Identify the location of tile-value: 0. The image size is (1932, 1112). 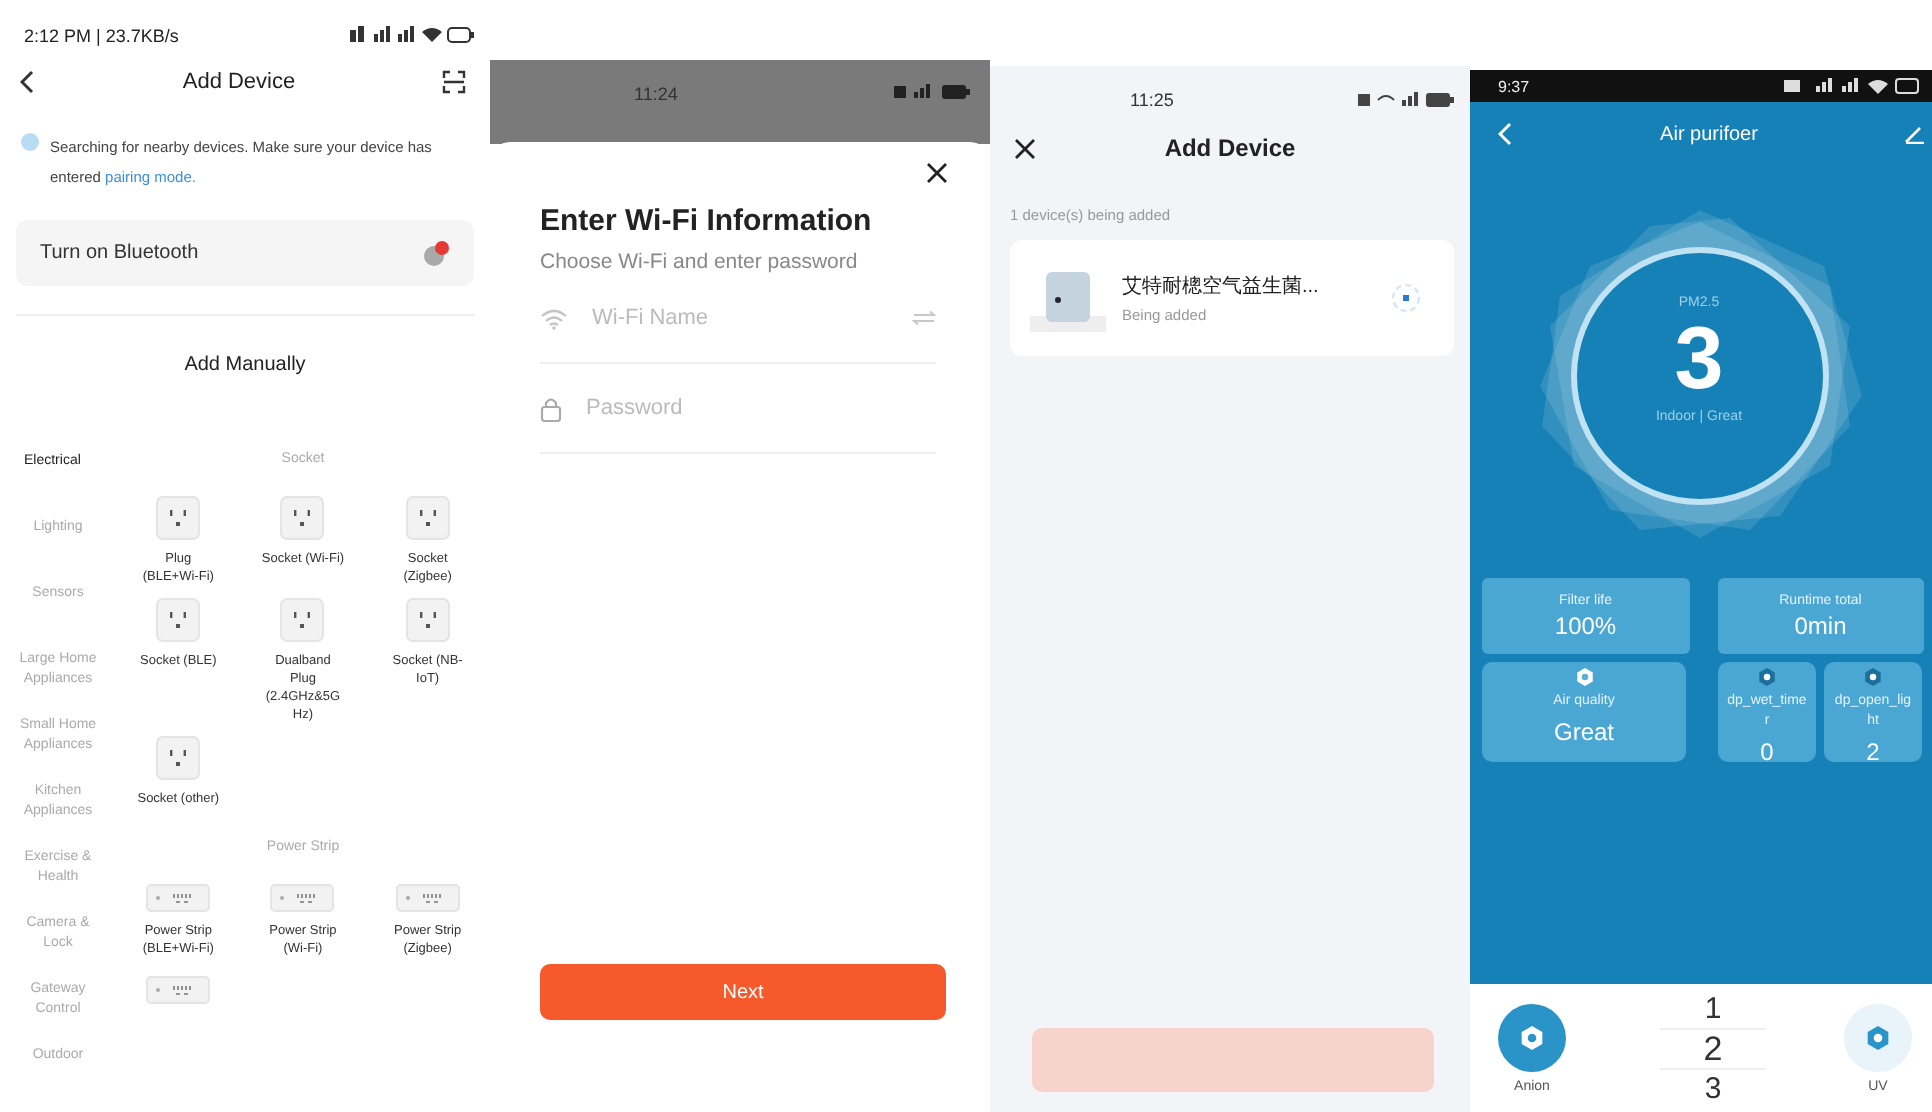
(1767, 752).